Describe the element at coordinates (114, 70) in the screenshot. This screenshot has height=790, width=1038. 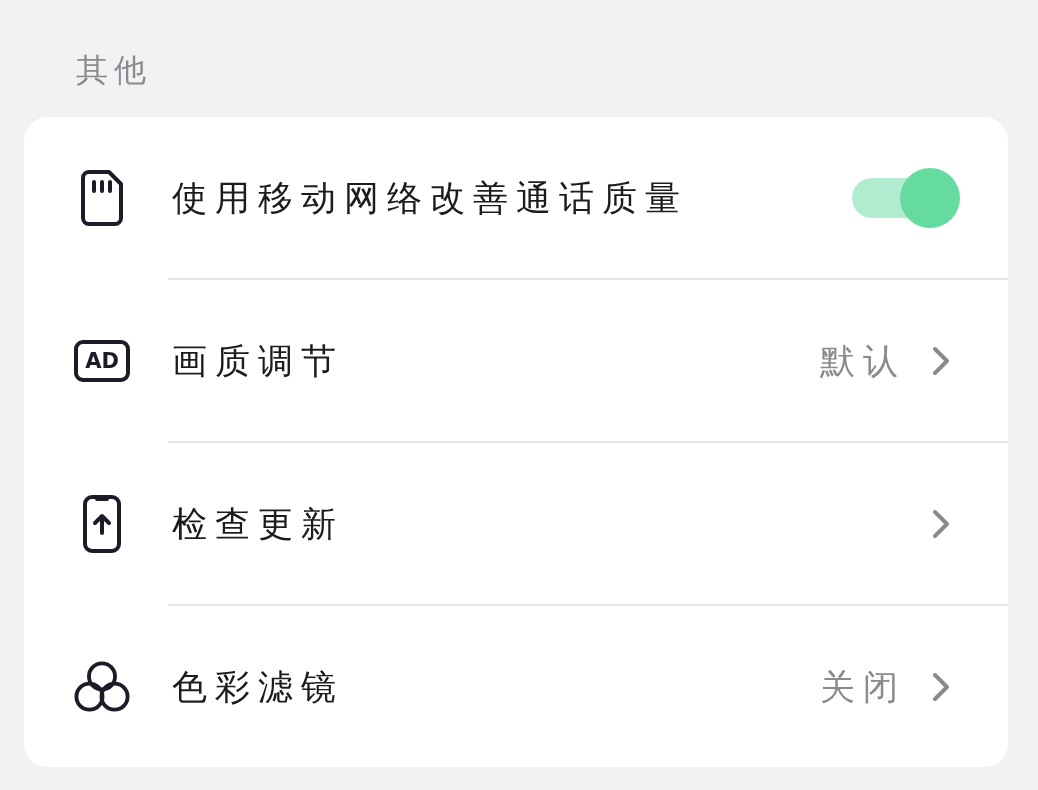
I see `section-title: 其他` at that location.